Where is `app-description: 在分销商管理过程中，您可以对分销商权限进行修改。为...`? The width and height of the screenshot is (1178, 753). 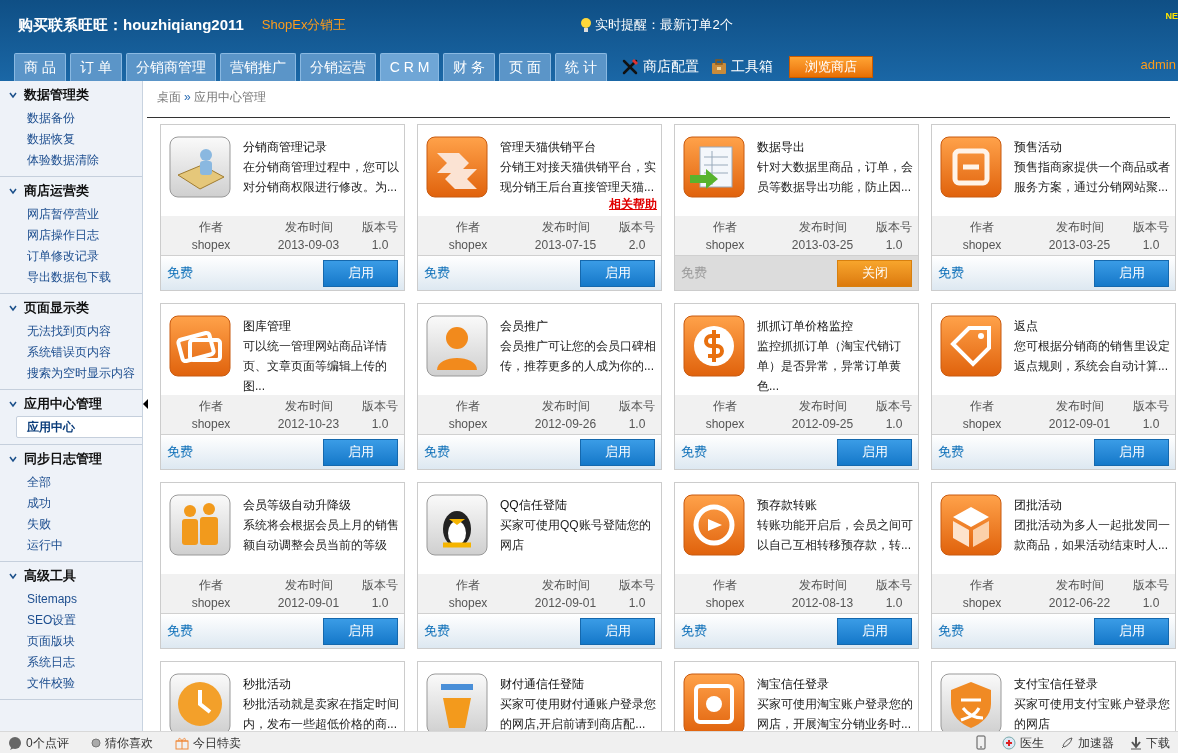 app-description: 在分销商管理过程中，您可以对分销商权限进行修改。为... is located at coordinates (321, 177).